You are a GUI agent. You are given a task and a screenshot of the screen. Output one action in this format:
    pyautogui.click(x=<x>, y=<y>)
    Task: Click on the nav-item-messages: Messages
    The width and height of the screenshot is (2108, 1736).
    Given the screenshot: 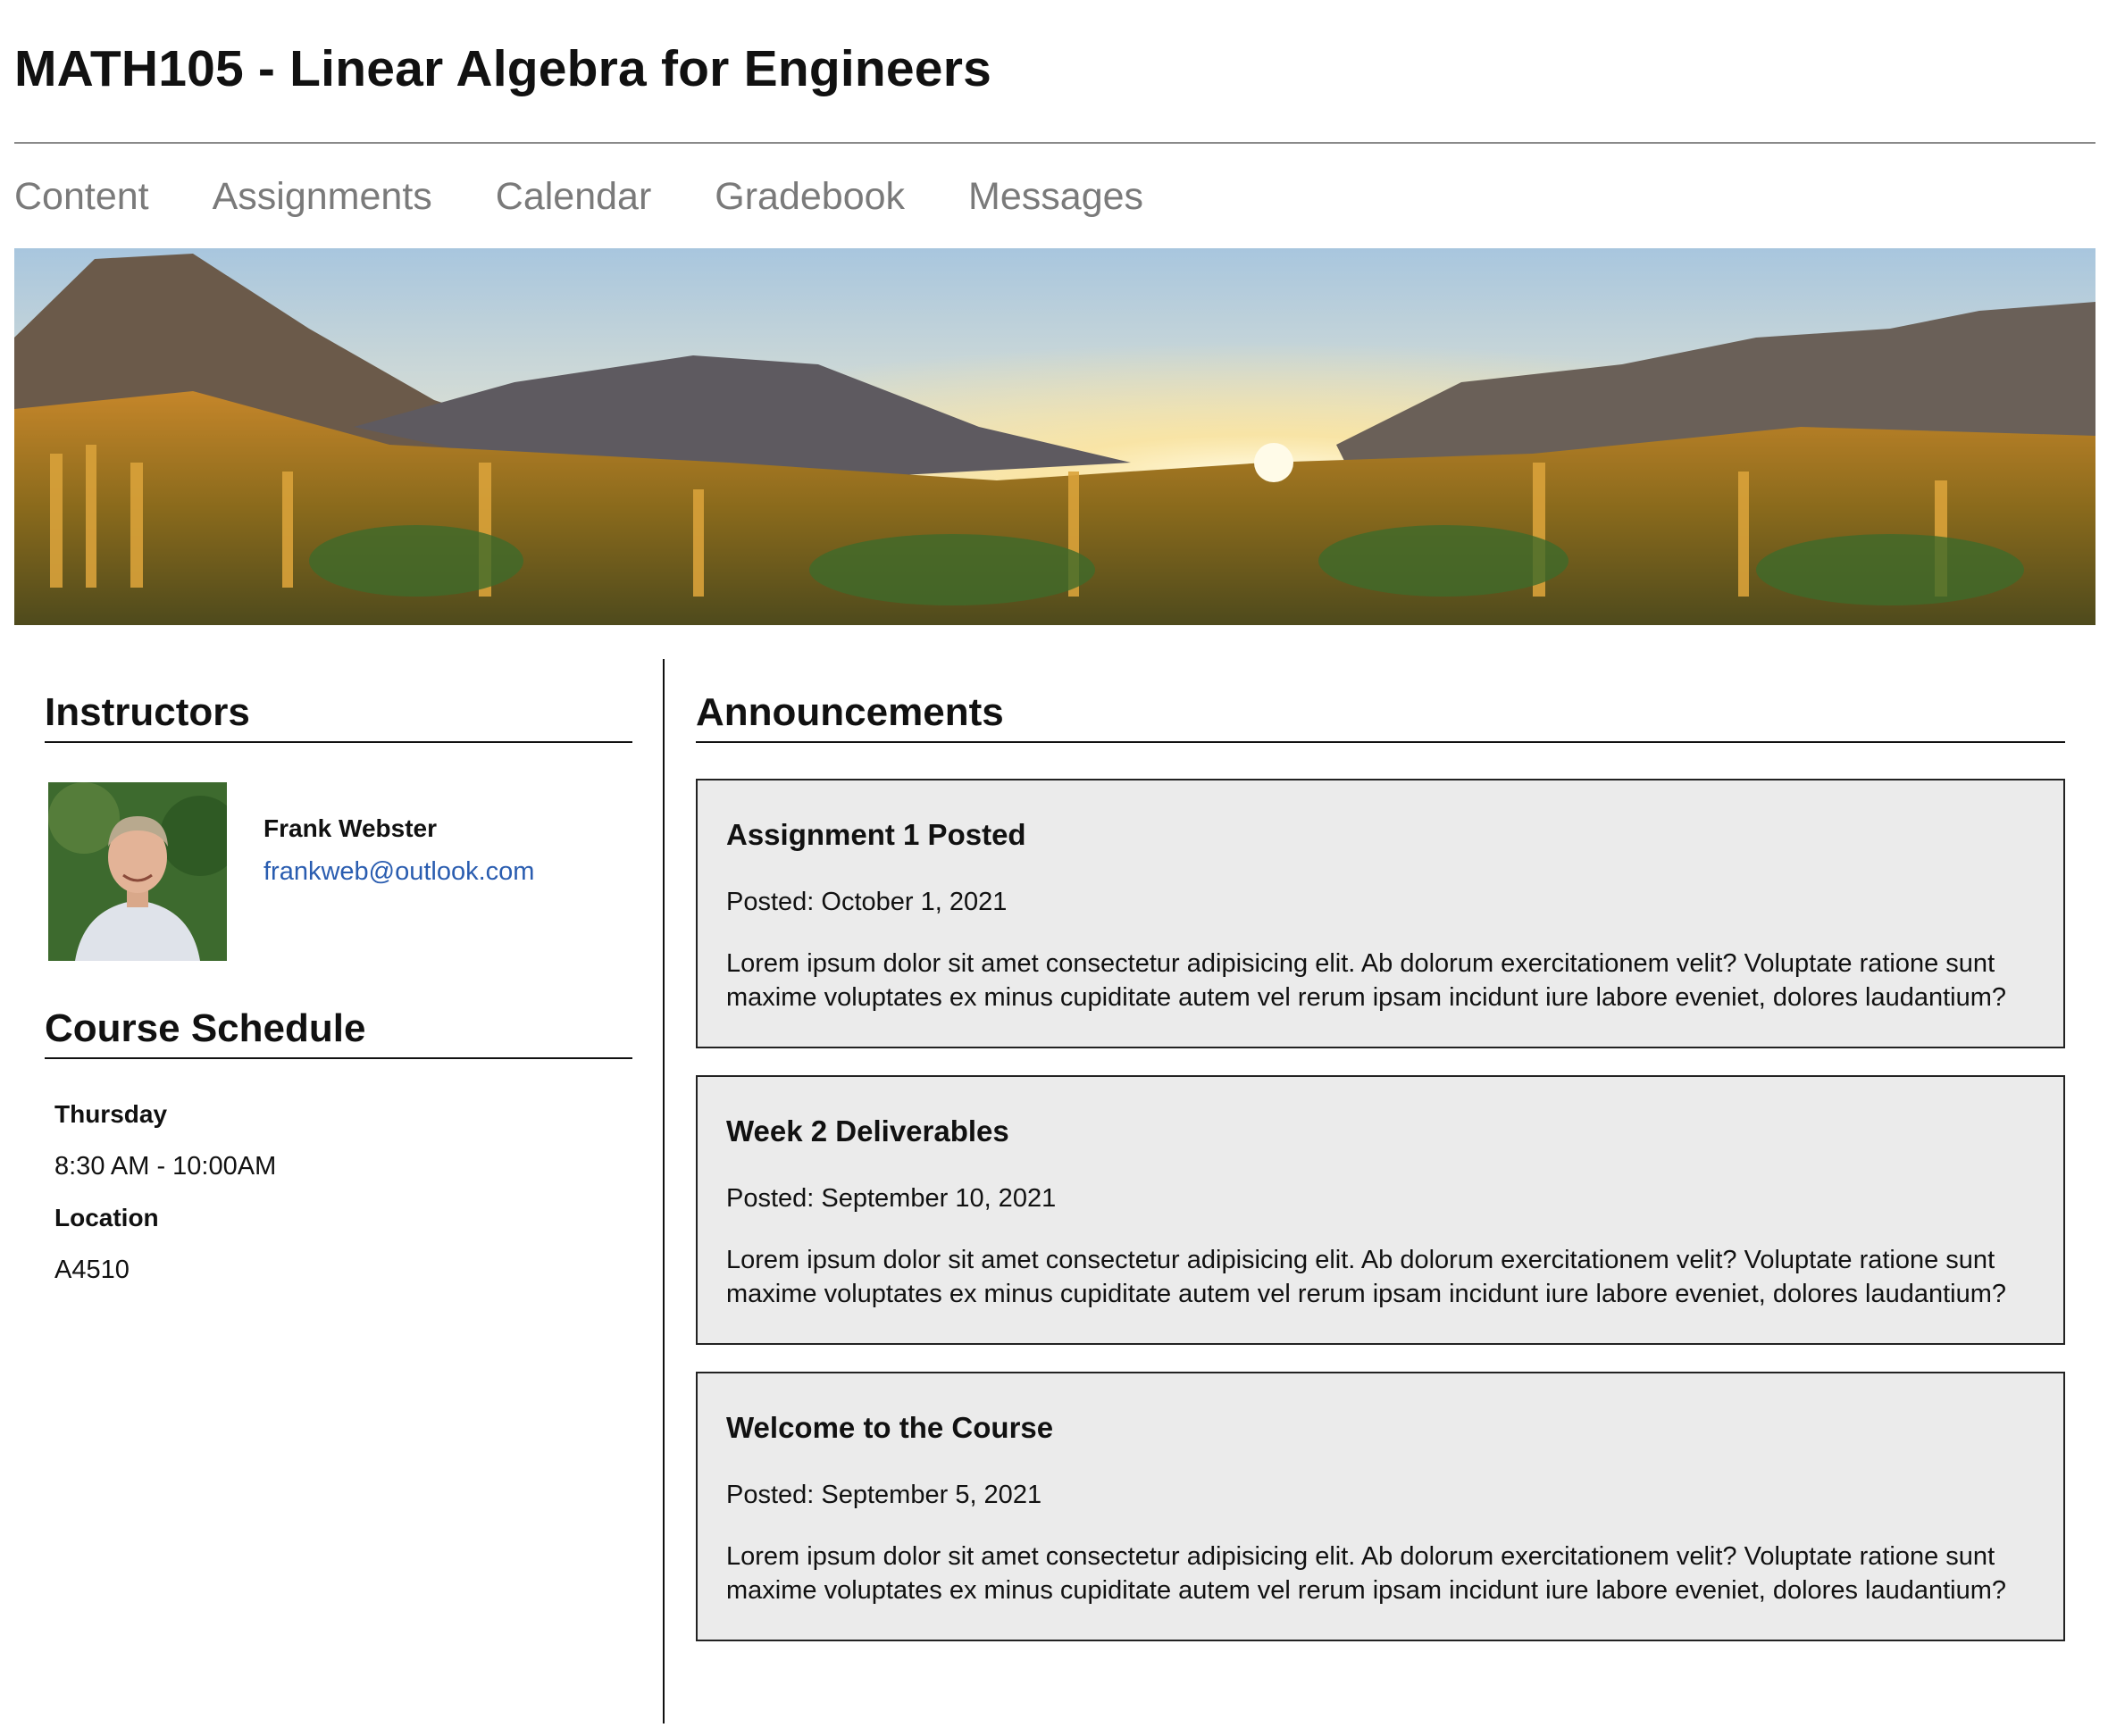 What is the action you would take?
    pyautogui.click(x=1055, y=196)
    